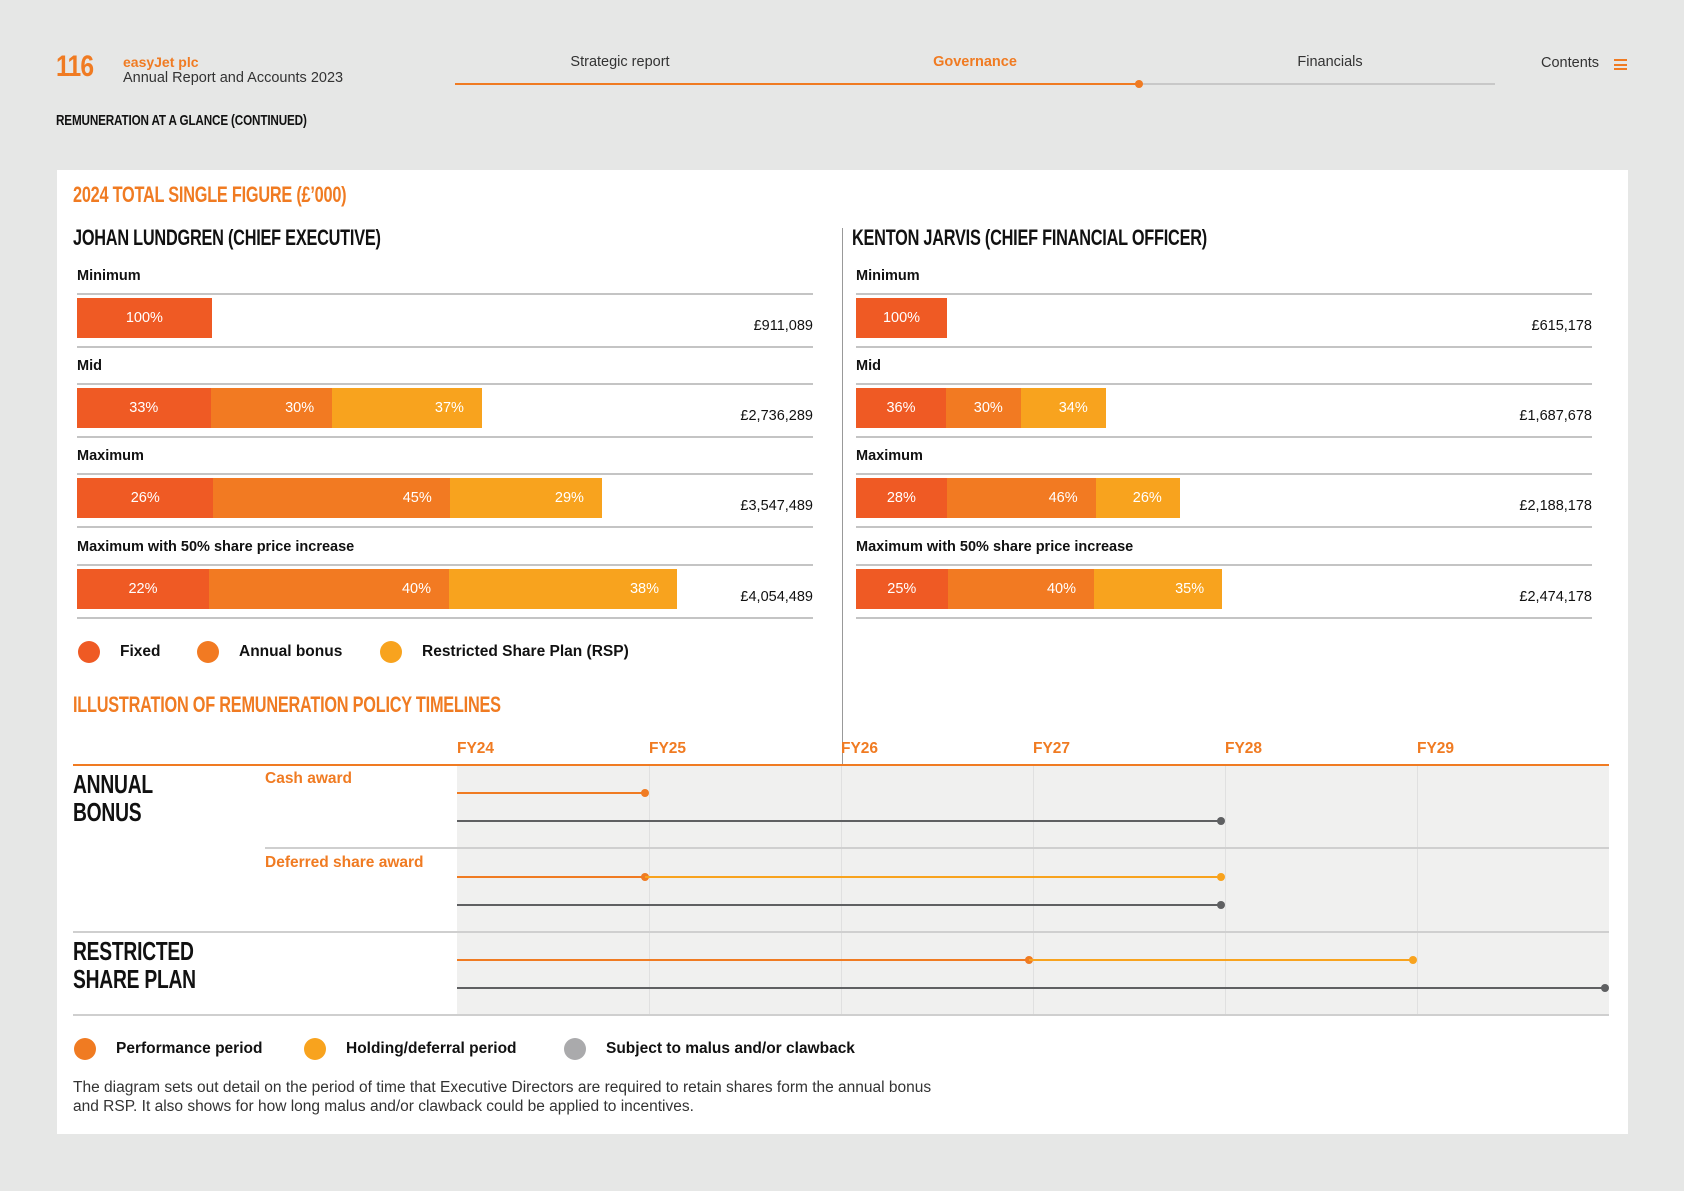 The image size is (1684, 1191). What do you see at coordinates (668, 748) in the screenshot?
I see `year-label: FY25` at bounding box center [668, 748].